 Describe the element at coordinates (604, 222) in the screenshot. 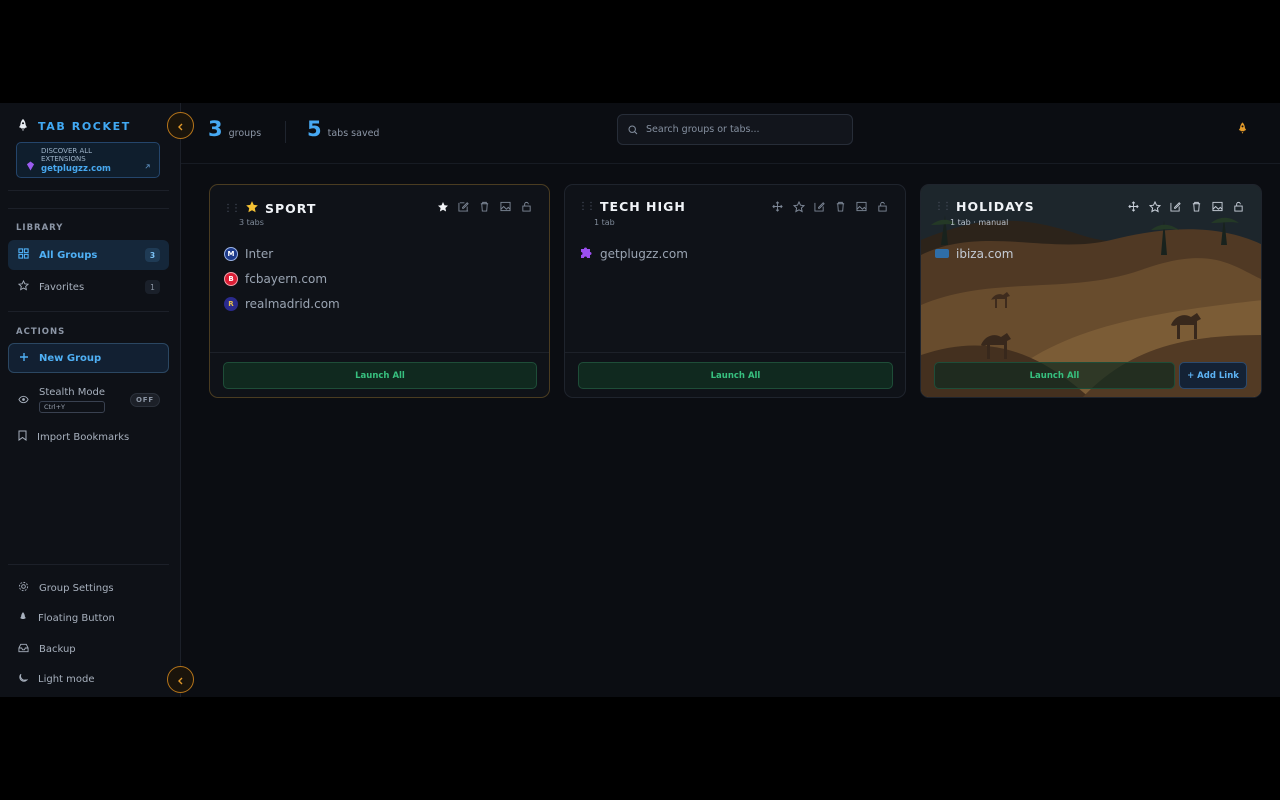

I see `group-subtitle: 1 tab` at that location.